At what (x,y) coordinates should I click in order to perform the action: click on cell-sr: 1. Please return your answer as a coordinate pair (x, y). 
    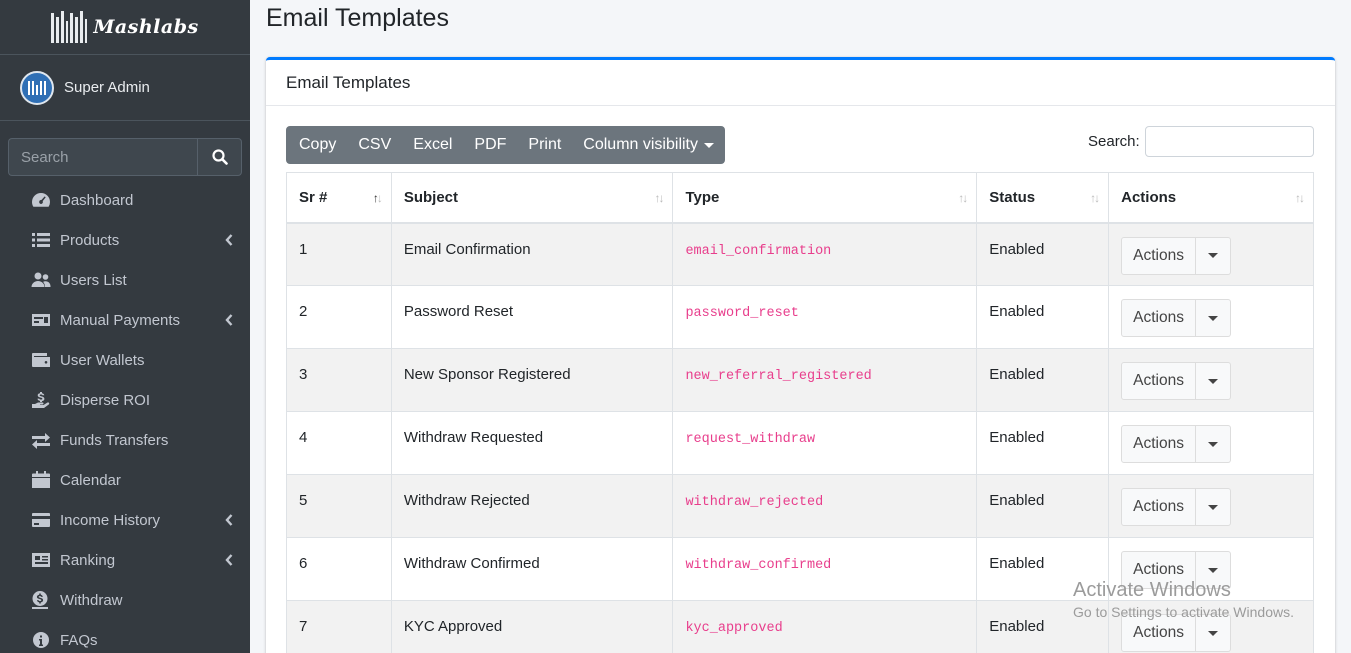
    Looking at the image, I should click on (339, 254).